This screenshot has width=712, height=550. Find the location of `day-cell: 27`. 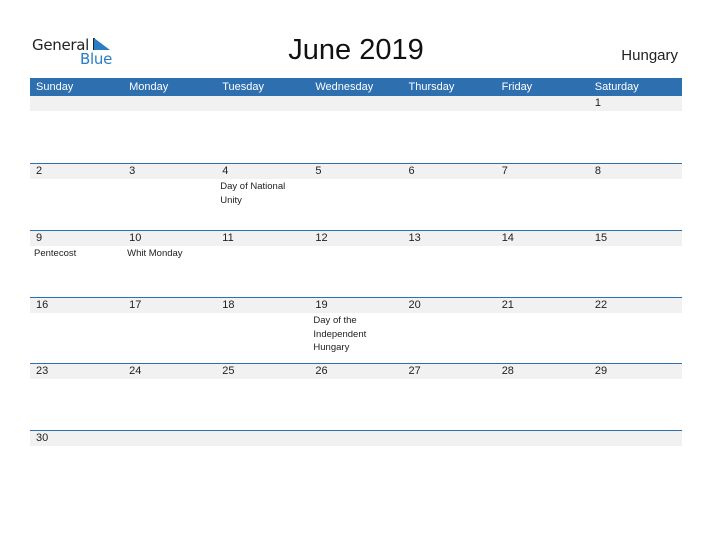

day-cell: 27 is located at coordinates (449, 397).